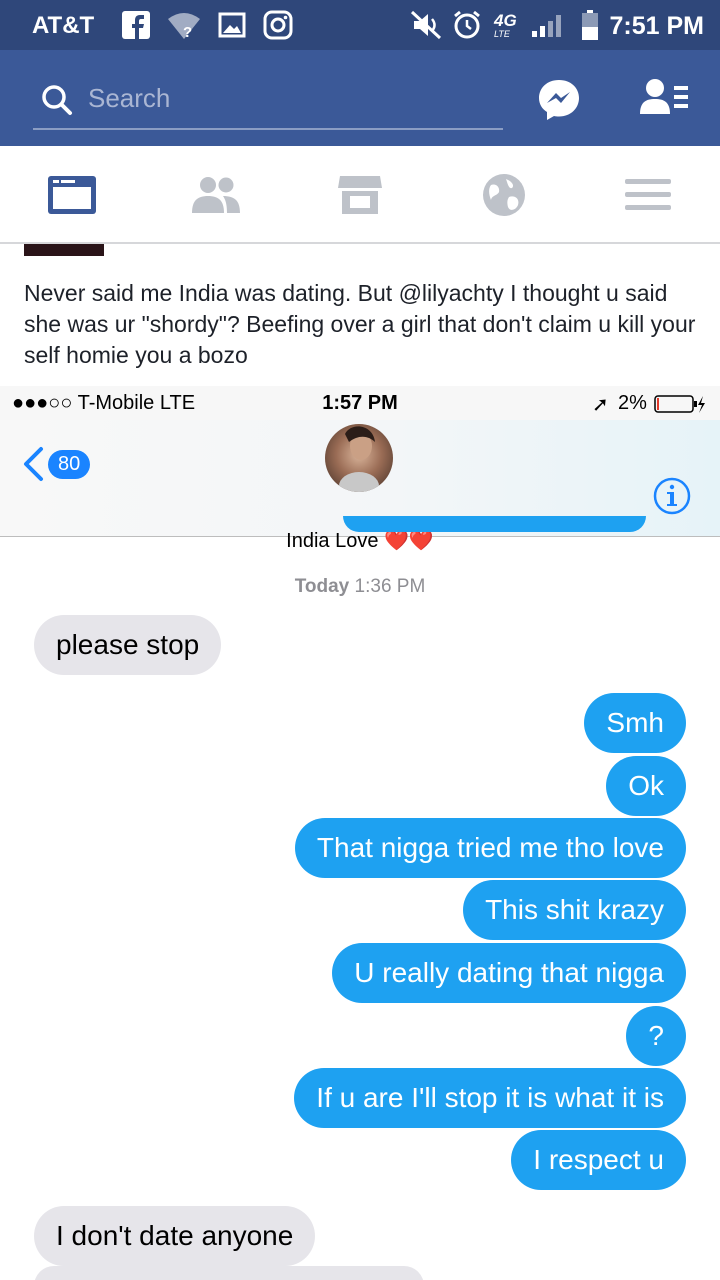 The width and height of the screenshot is (720, 1280). I want to click on previous-message-bubble, so click(494, 524).